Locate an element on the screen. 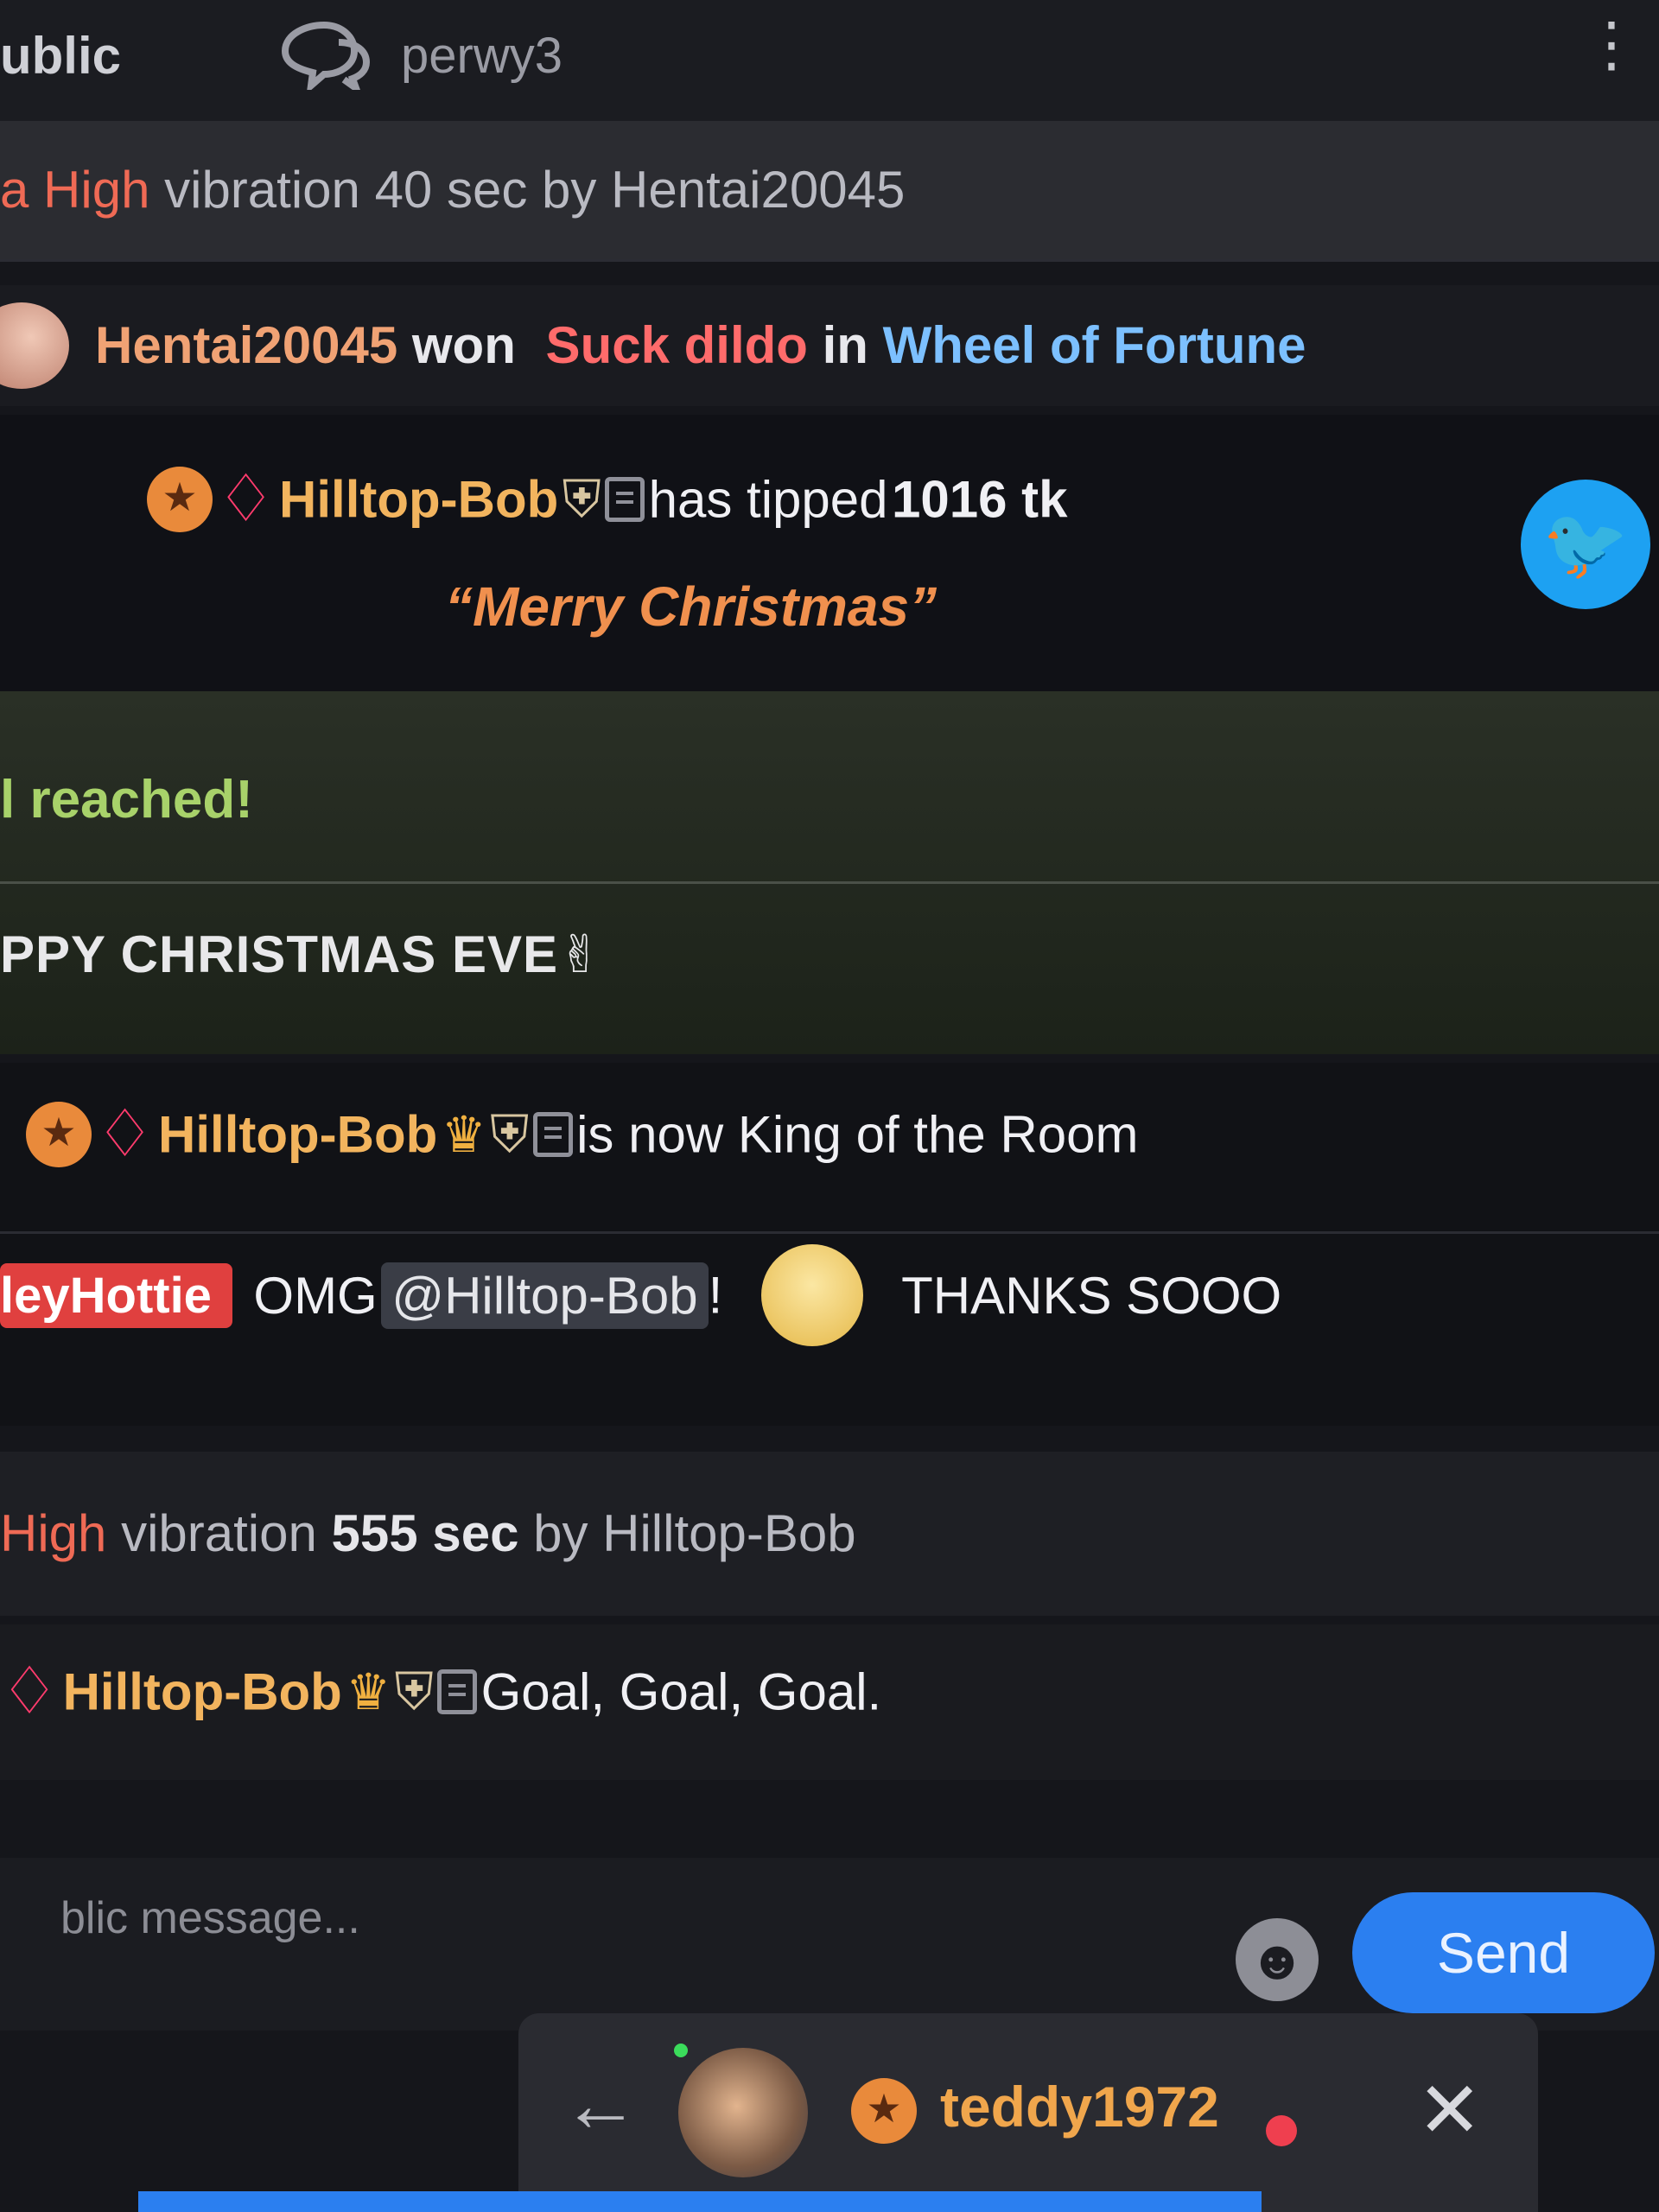  message-text: Goal, Goal, Goal. is located at coordinates (681, 1691).